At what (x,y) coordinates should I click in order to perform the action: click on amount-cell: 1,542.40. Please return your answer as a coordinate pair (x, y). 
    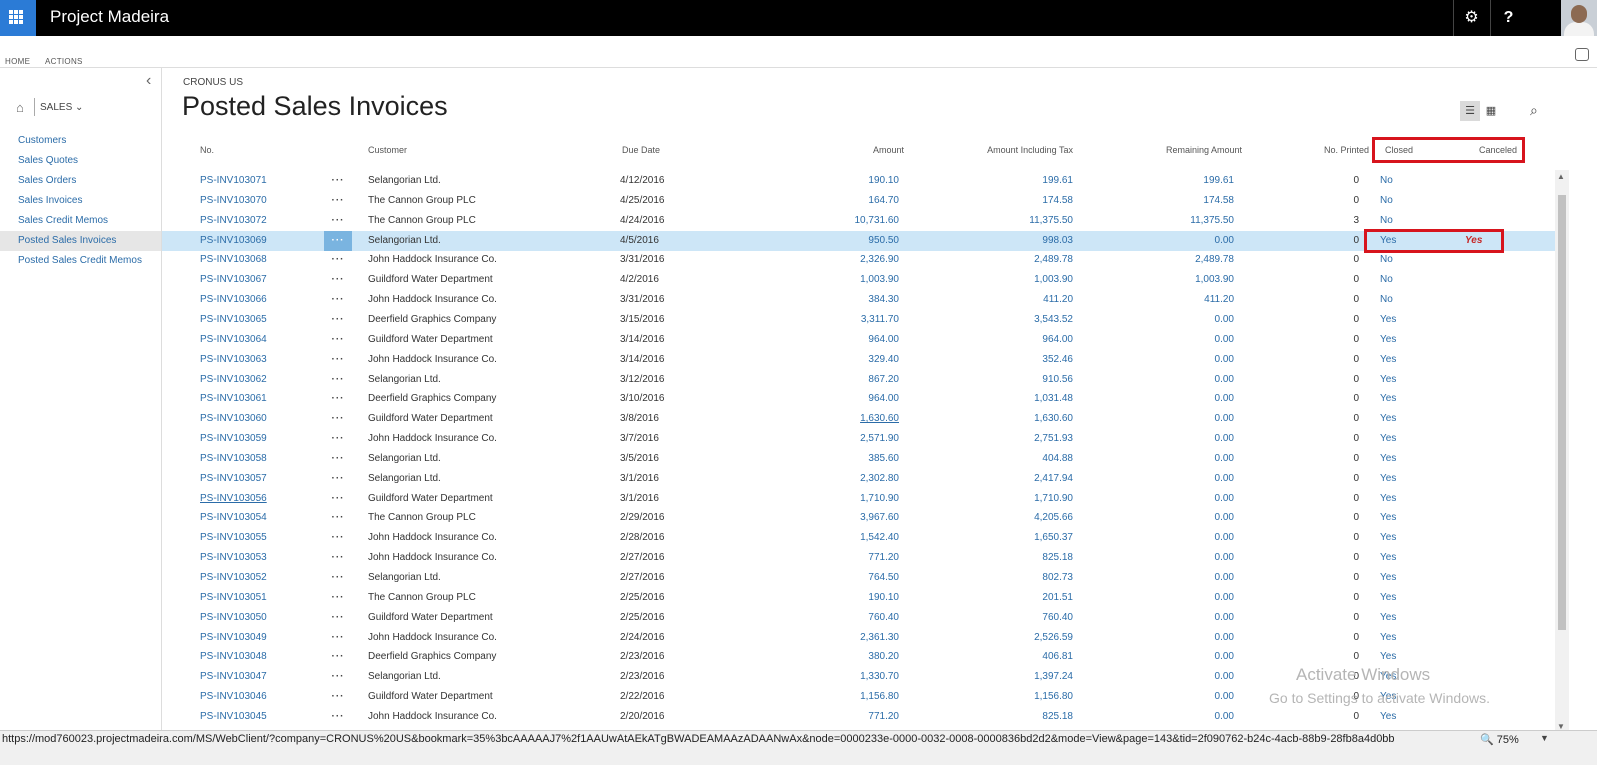
    Looking at the image, I should click on (879, 538).